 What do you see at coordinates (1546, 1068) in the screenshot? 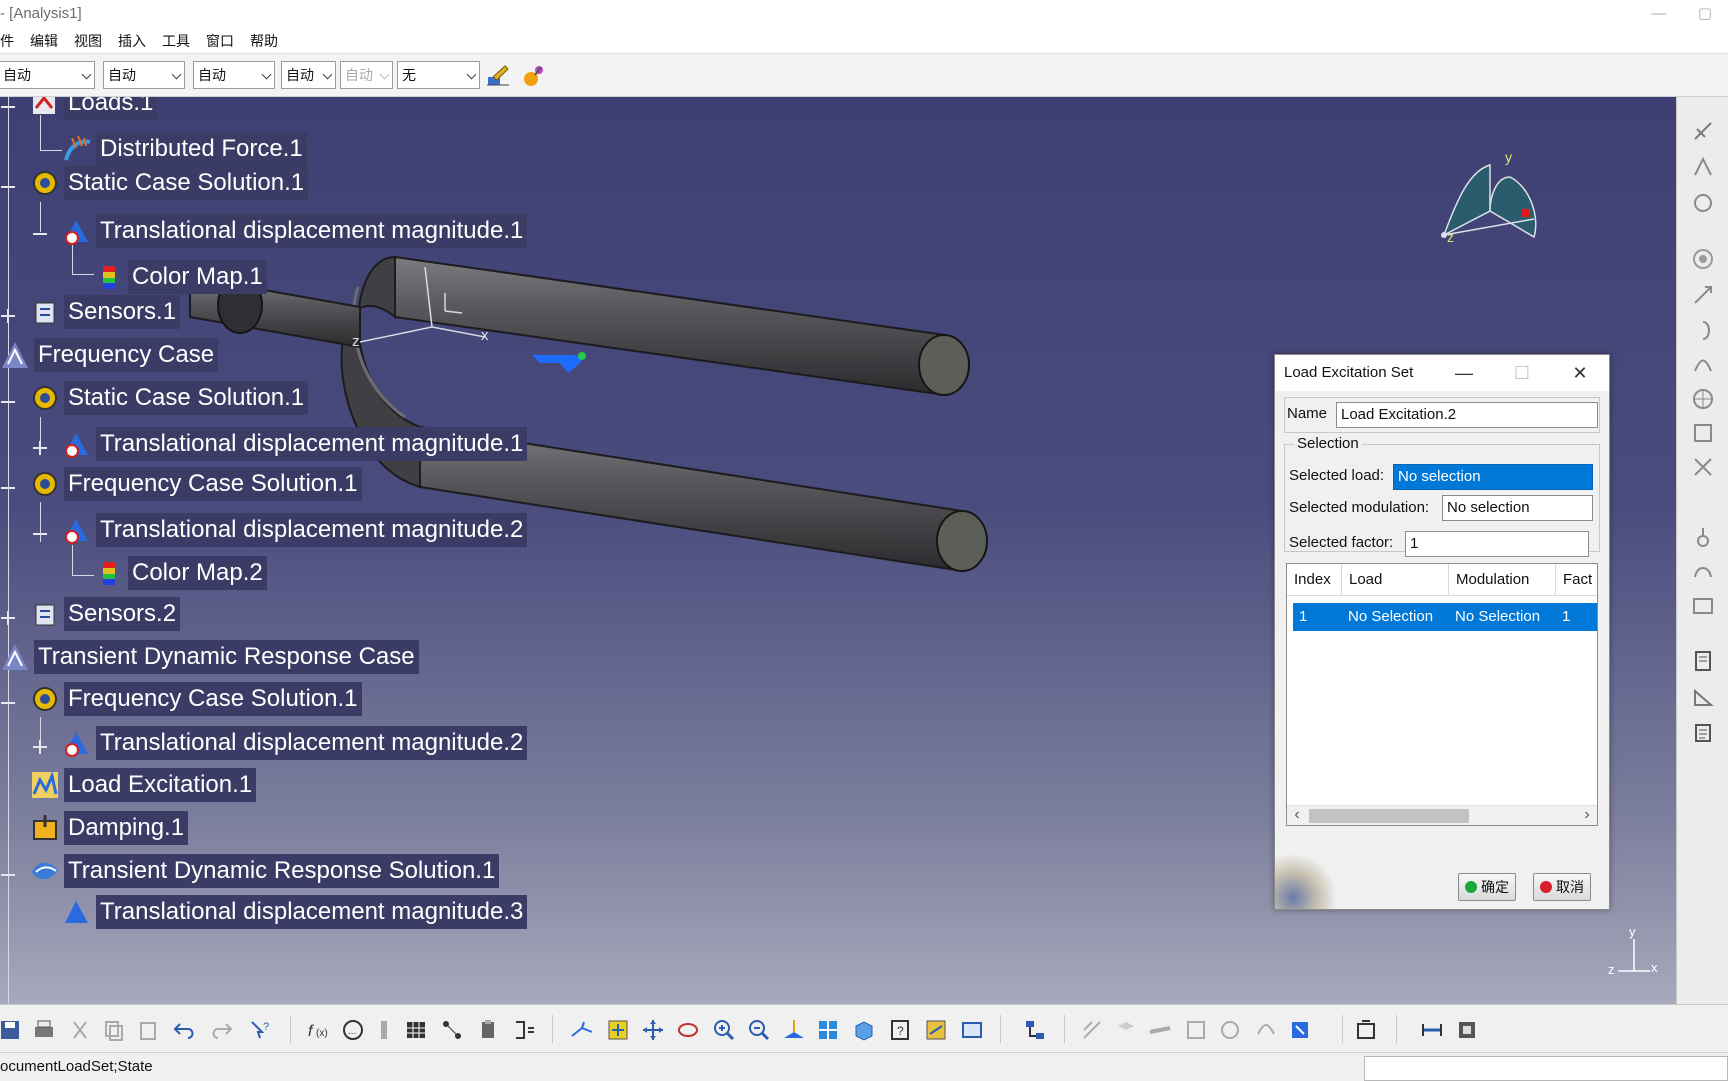
I see `command-input` at bounding box center [1546, 1068].